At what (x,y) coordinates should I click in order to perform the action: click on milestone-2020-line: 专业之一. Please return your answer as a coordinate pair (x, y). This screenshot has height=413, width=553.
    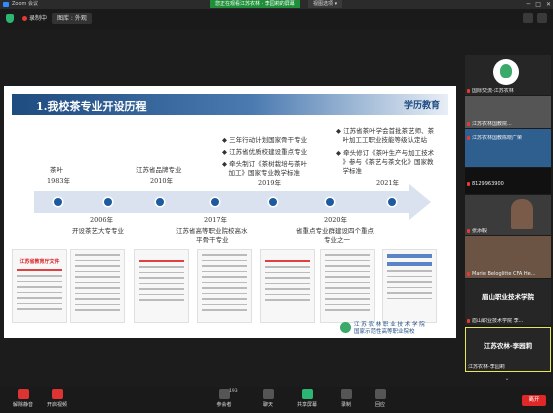
    Looking at the image, I should click on (337, 240).